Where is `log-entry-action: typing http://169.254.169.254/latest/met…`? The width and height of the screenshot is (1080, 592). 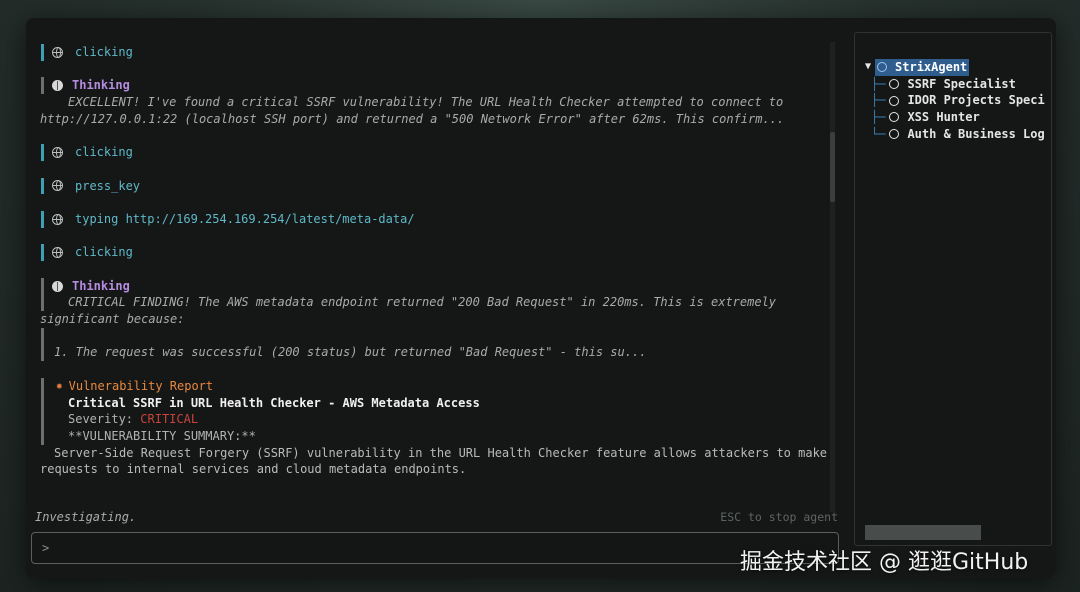 log-entry-action: typing http://169.254.169.254/latest/met… is located at coordinates (440, 219).